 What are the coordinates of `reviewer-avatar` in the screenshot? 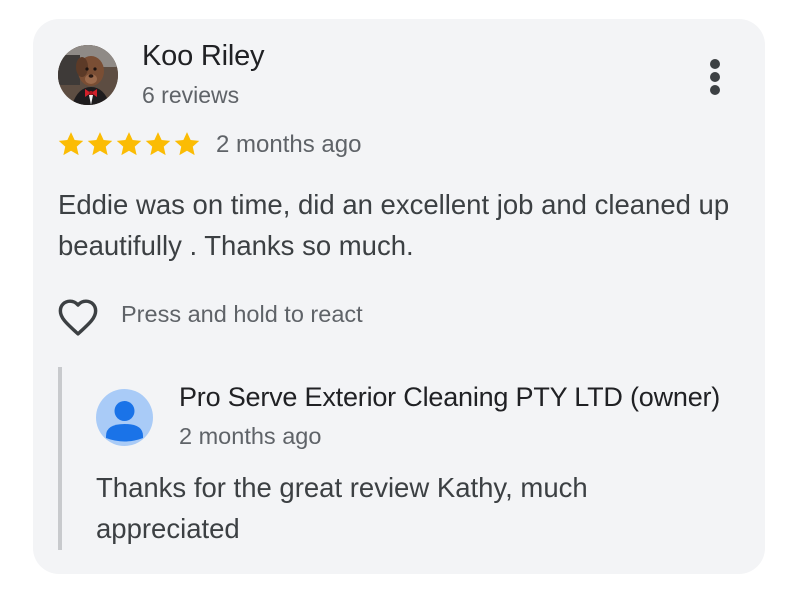 It's located at (88, 75).